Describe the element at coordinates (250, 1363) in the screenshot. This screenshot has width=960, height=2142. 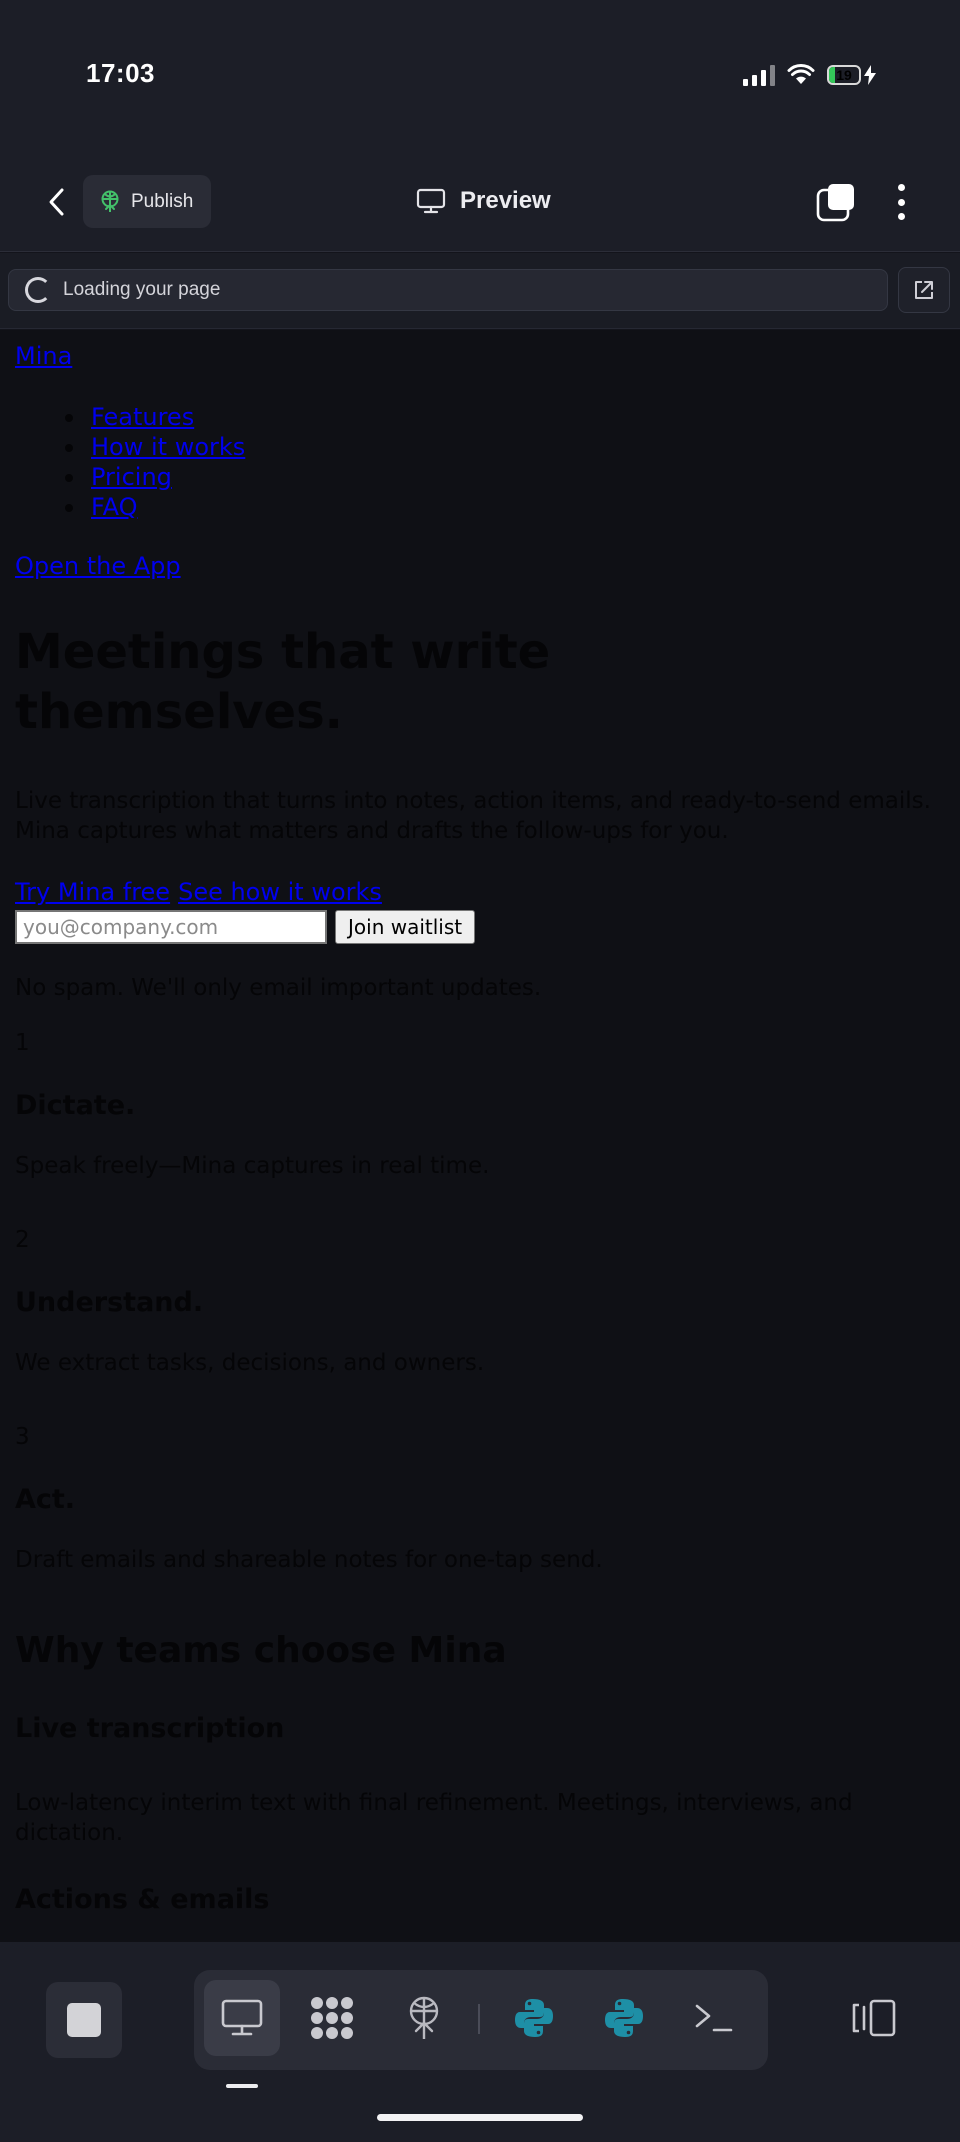
I see `step-description: We extract tasks, decisions, and owners.` at that location.